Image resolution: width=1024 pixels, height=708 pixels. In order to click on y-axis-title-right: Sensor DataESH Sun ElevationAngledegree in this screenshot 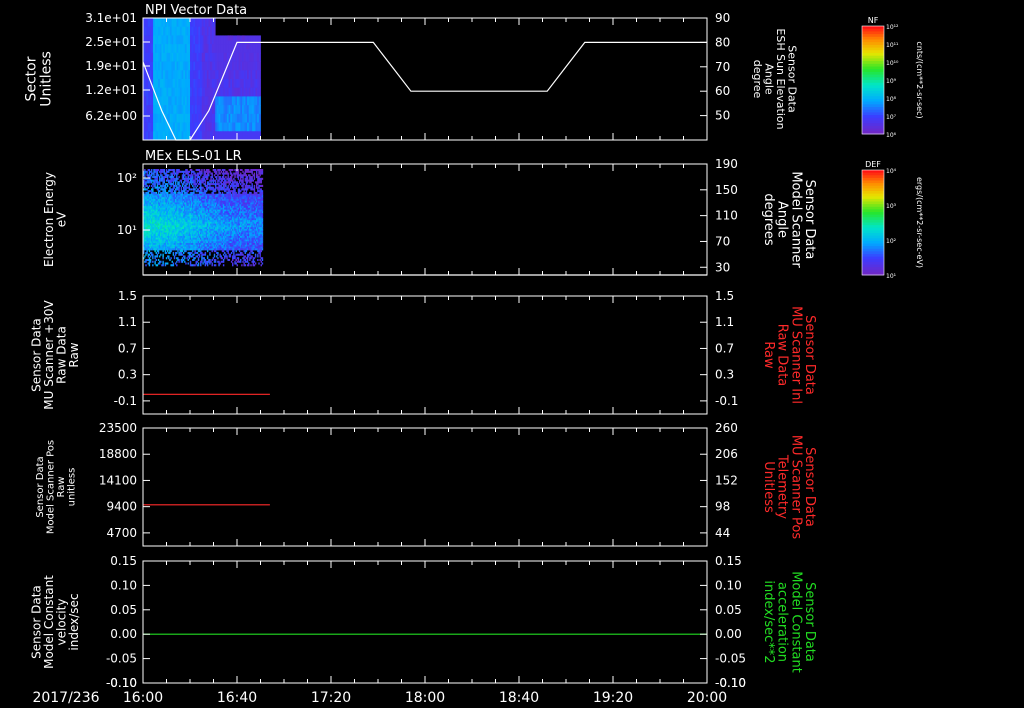, I will do `click(775, 78)`.